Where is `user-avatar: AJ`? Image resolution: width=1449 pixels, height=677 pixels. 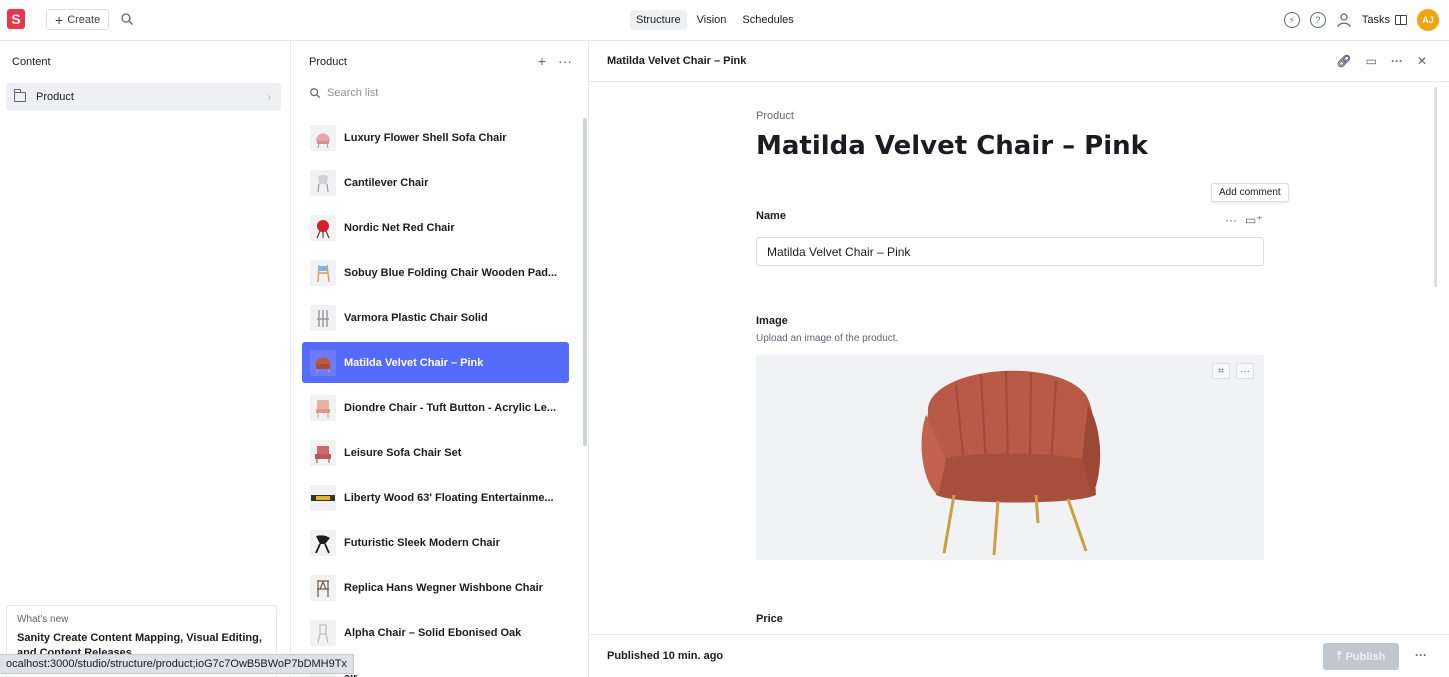 user-avatar: AJ is located at coordinates (1428, 20).